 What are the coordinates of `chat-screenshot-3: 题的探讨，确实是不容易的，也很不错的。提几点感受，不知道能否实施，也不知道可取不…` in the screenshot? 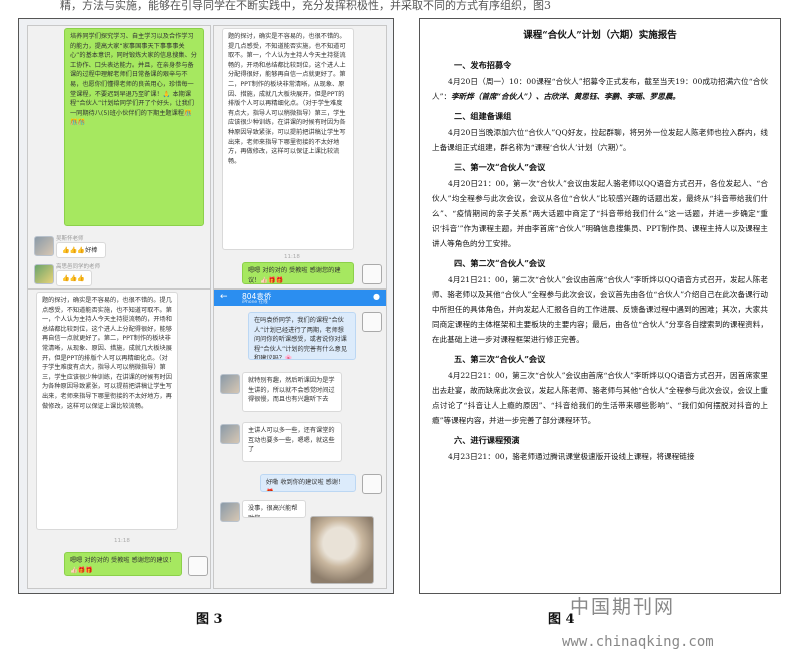 It's located at (119, 439).